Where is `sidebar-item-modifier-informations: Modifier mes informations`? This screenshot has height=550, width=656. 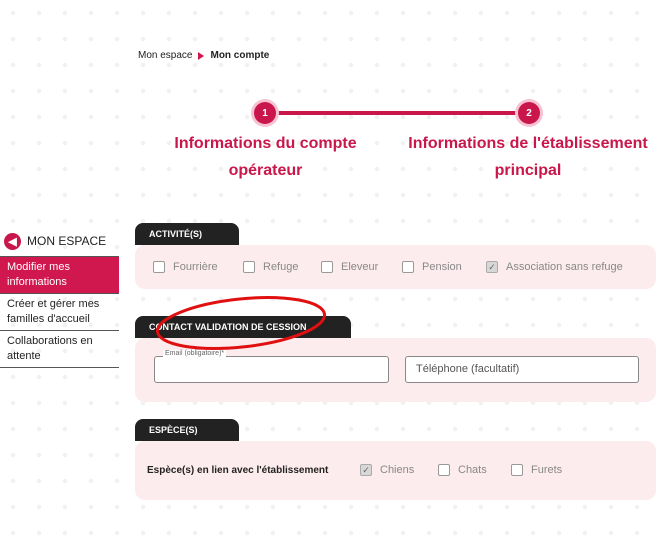
sidebar-item-modifier-informations: Modifier mes informations is located at coordinates (59, 275).